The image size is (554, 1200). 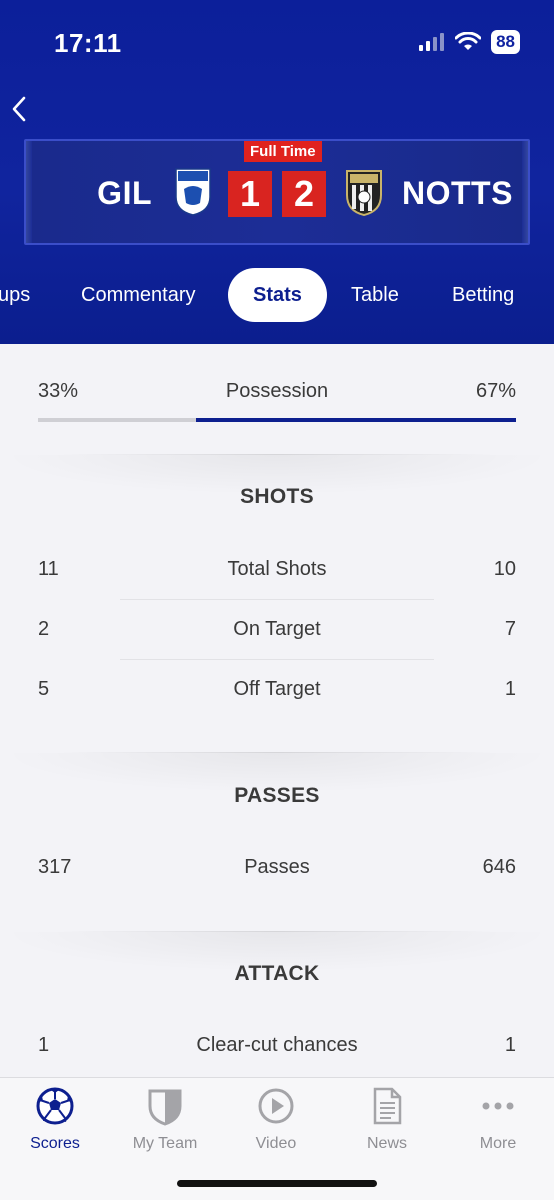 I want to click on battery-indicator: 88, so click(x=505, y=42).